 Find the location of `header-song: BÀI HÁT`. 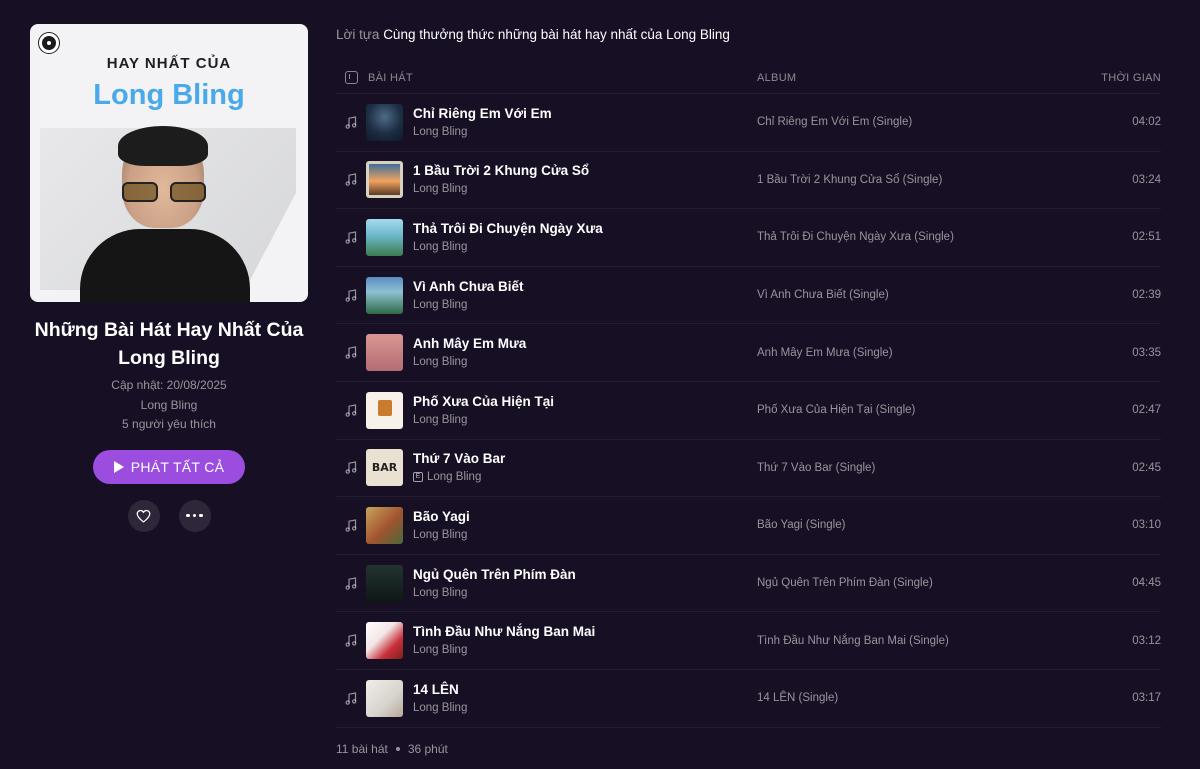

header-song: BÀI HÁT is located at coordinates (546, 77).